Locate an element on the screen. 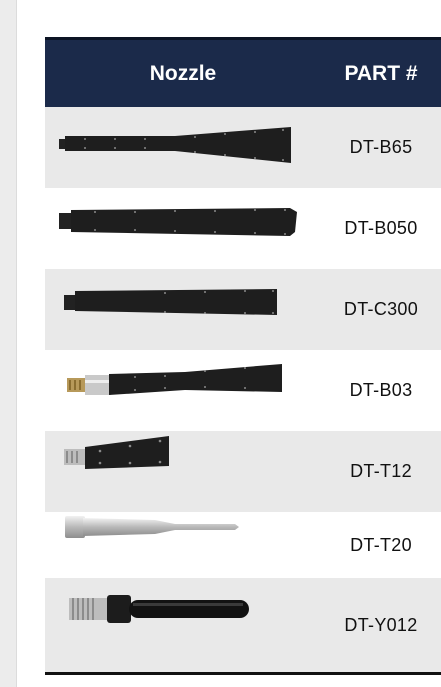 The height and width of the screenshot is (687, 441). table-bottom-border is located at coordinates (243, 673).